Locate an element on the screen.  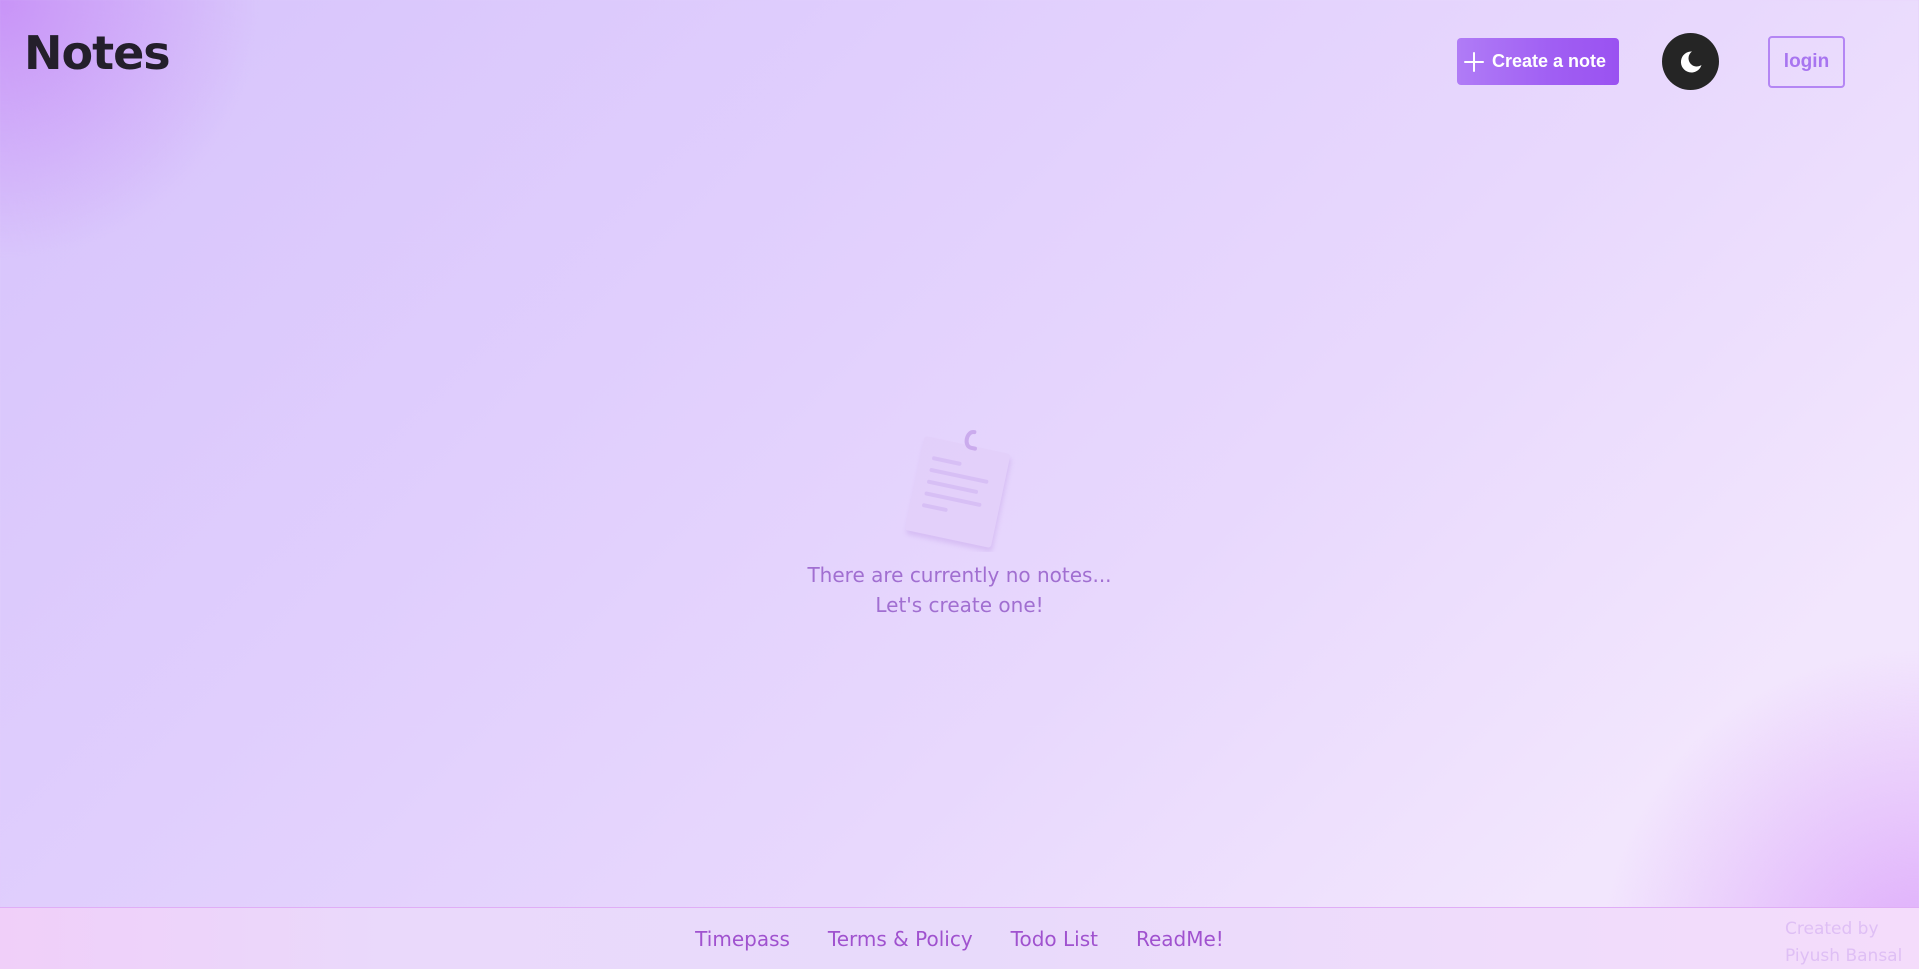
page-title: Notes is located at coordinates (97, 53).